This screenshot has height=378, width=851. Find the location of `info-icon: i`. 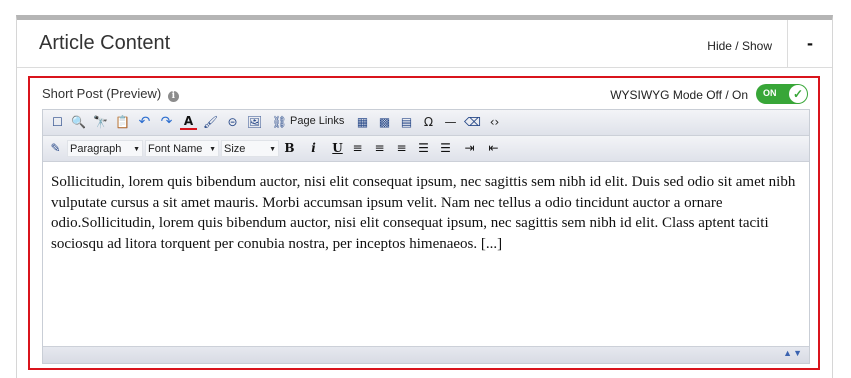

info-icon: i is located at coordinates (173, 96).